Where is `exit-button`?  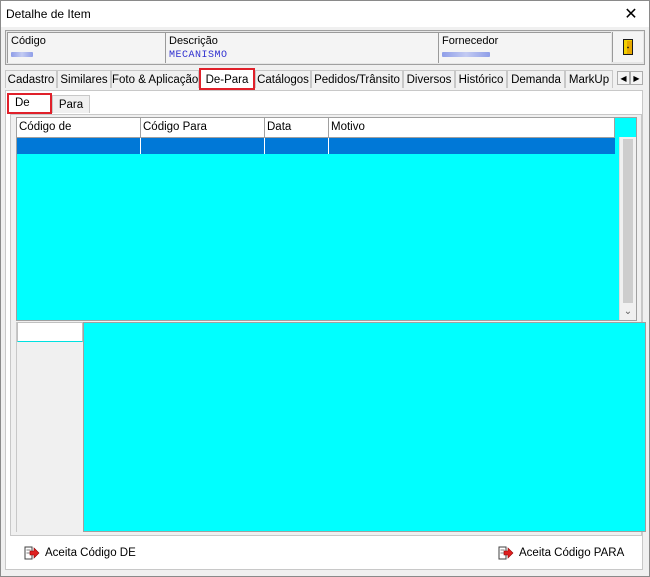 exit-button is located at coordinates (627, 47).